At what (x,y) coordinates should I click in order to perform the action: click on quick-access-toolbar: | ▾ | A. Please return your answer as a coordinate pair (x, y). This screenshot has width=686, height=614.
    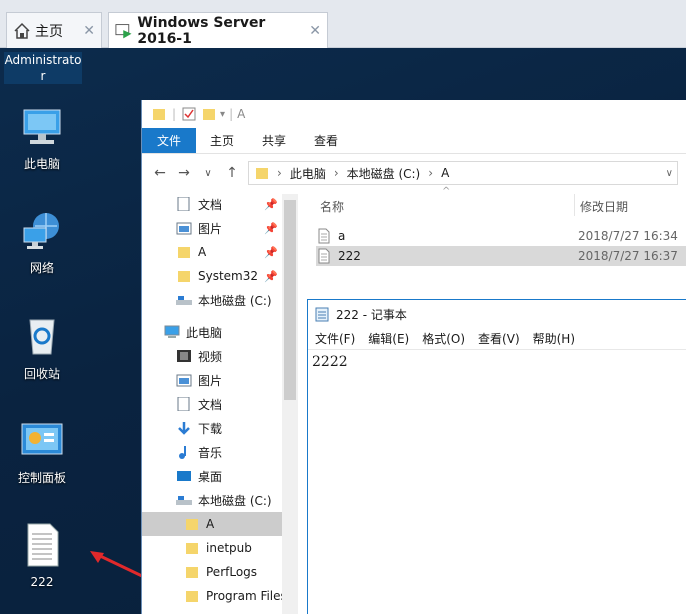
    Looking at the image, I should click on (414, 114).